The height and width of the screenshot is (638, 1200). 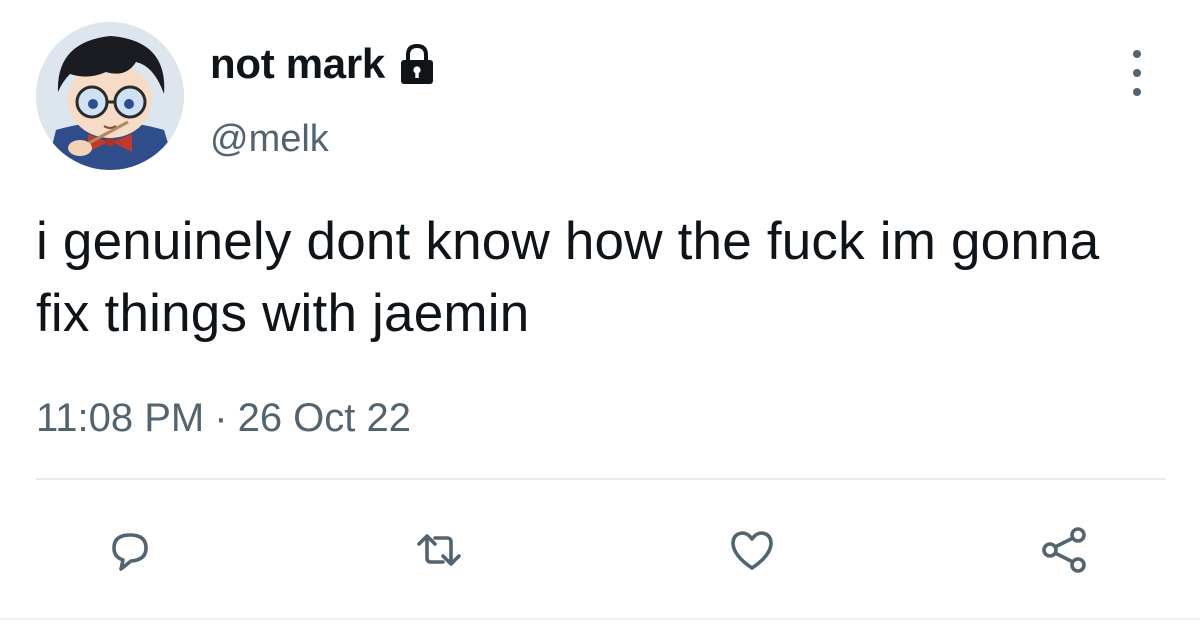 I want to click on tweet-timestamp: 11:08 PM · 26 Oct 22, so click(x=223, y=418).